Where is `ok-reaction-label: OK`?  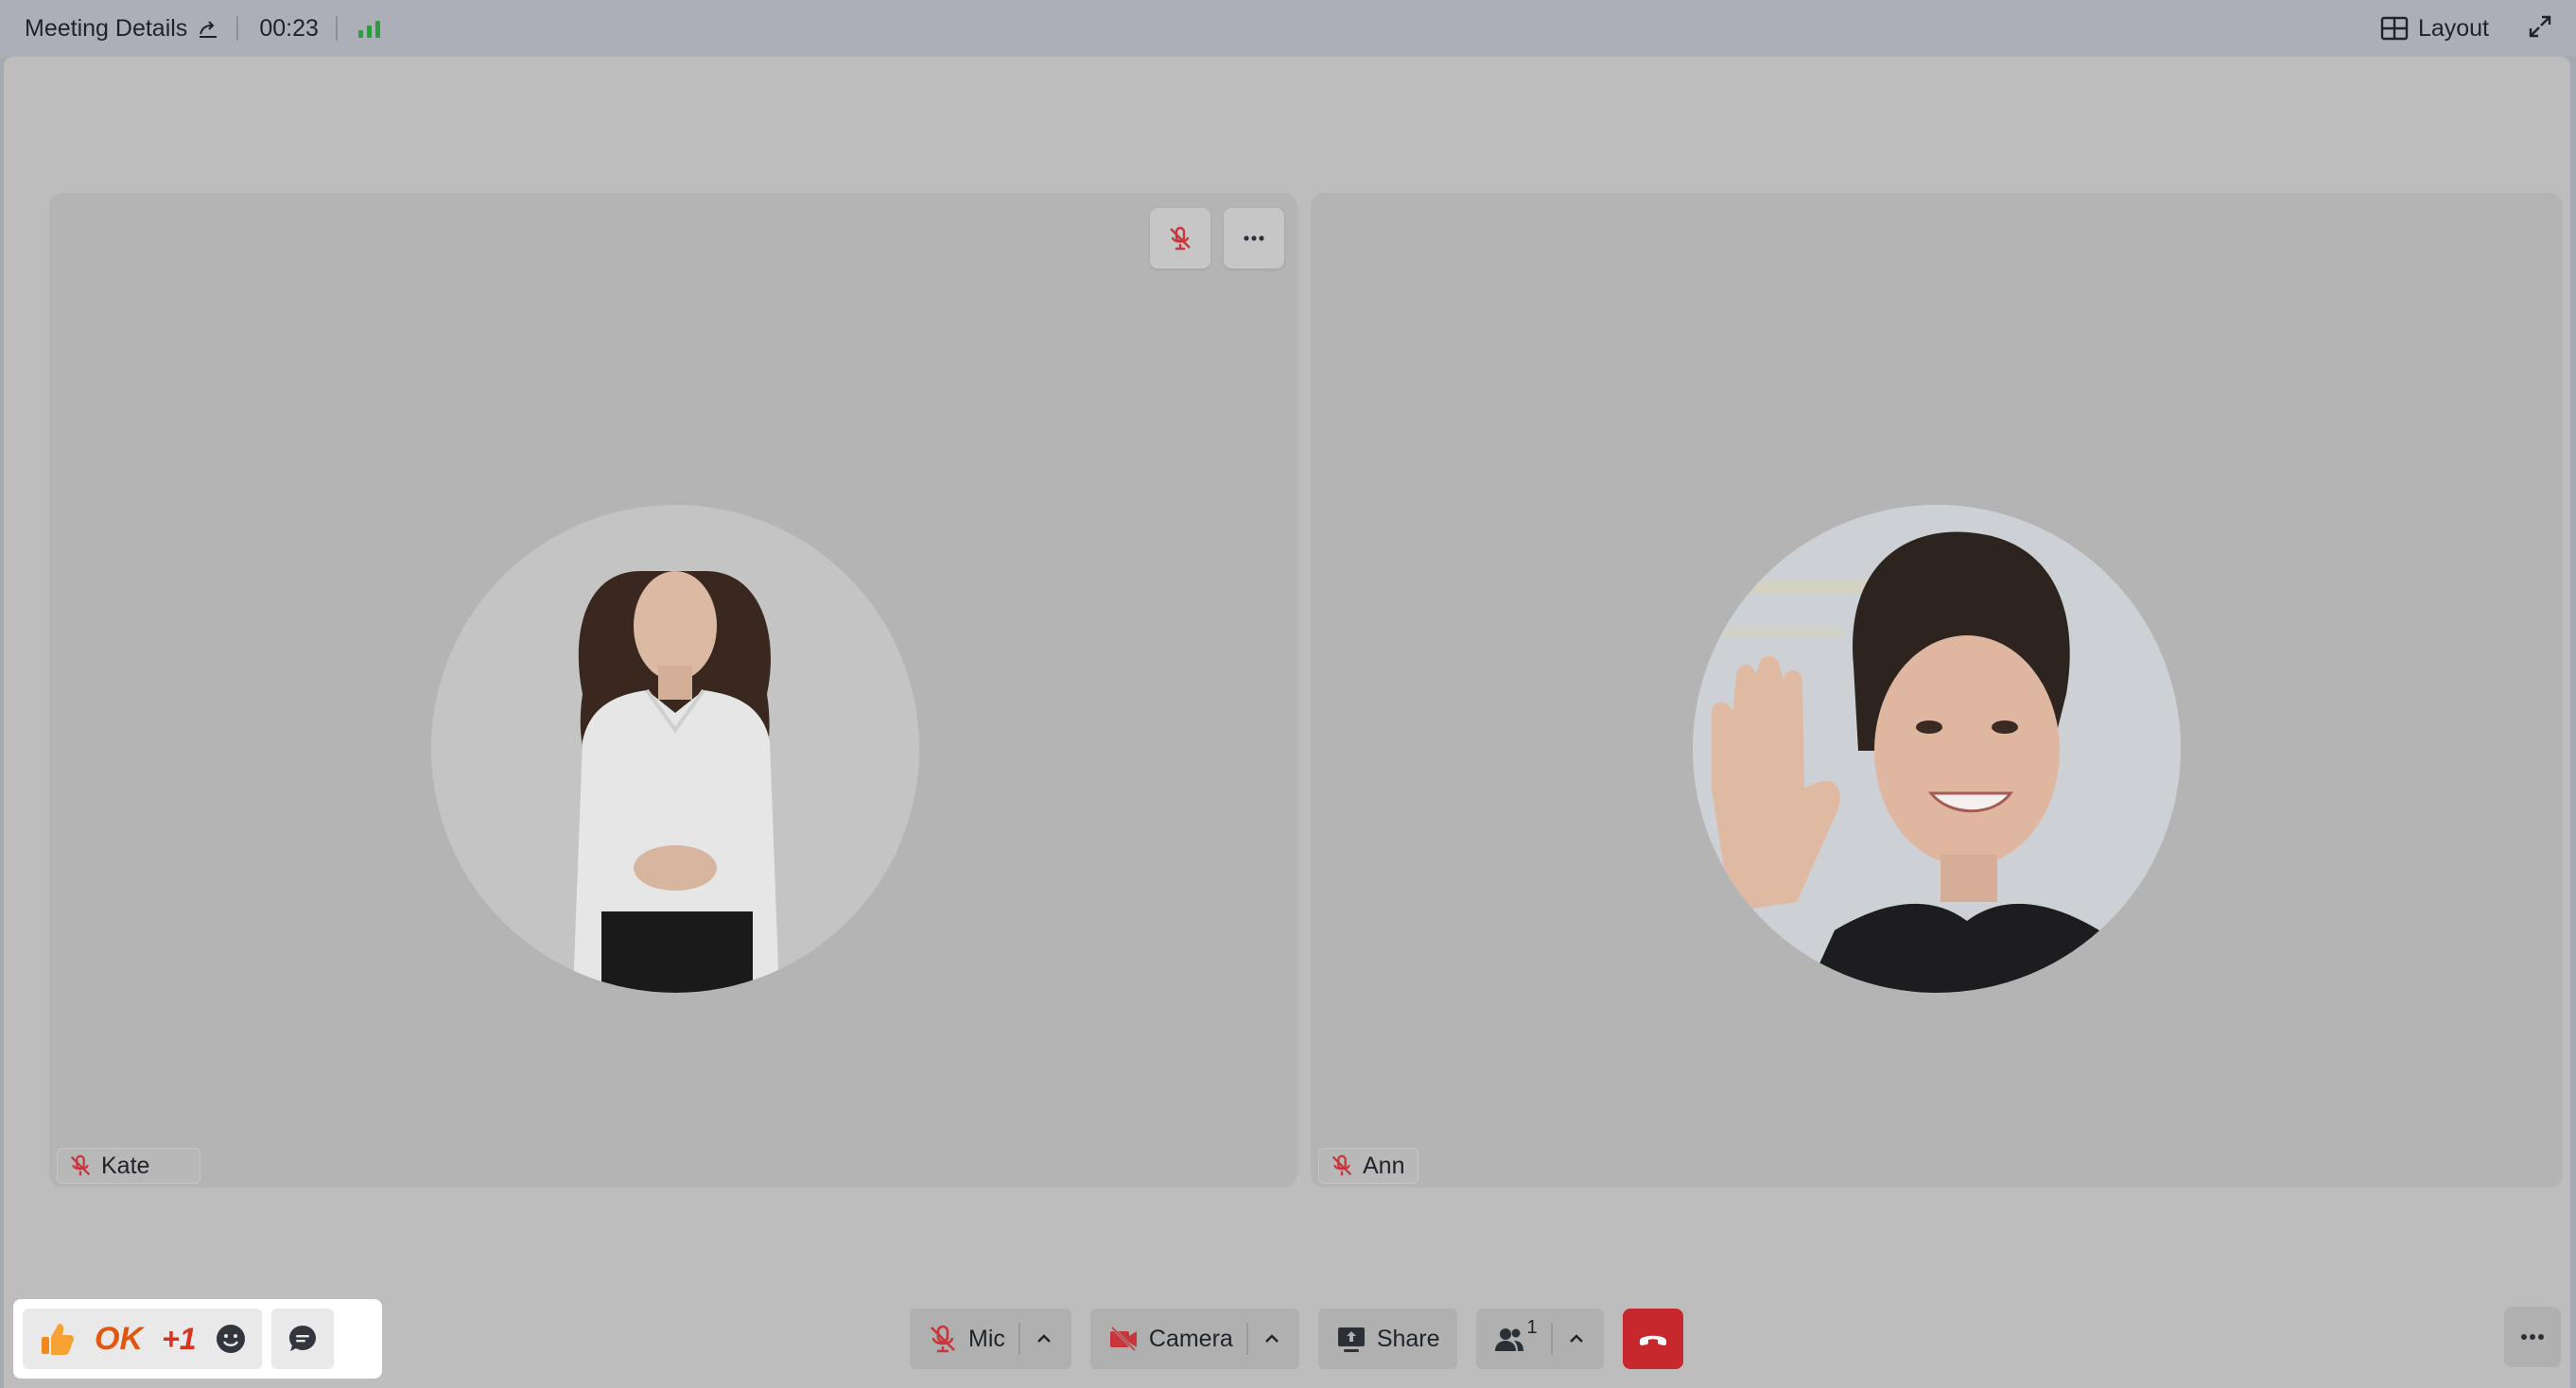
ok-reaction-label: OK is located at coordinates (119, 1338).